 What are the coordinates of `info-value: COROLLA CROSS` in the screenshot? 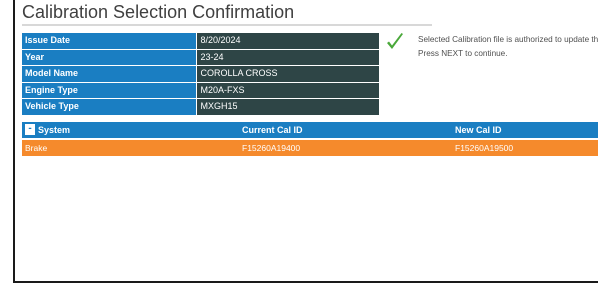 It's located at (287, 74).